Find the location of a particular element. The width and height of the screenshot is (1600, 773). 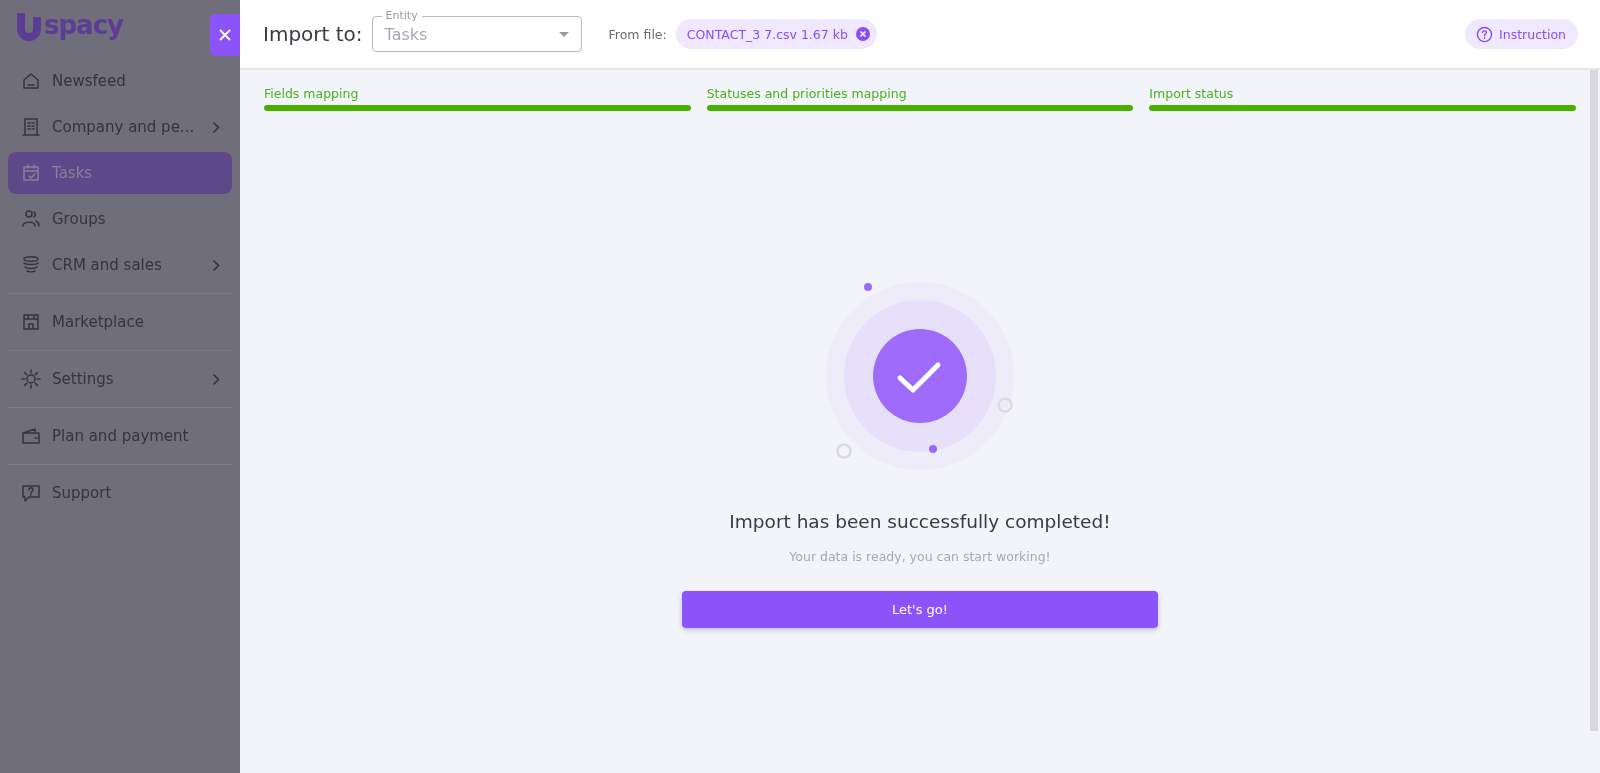

store-icon is located at coordinates (31, 322).